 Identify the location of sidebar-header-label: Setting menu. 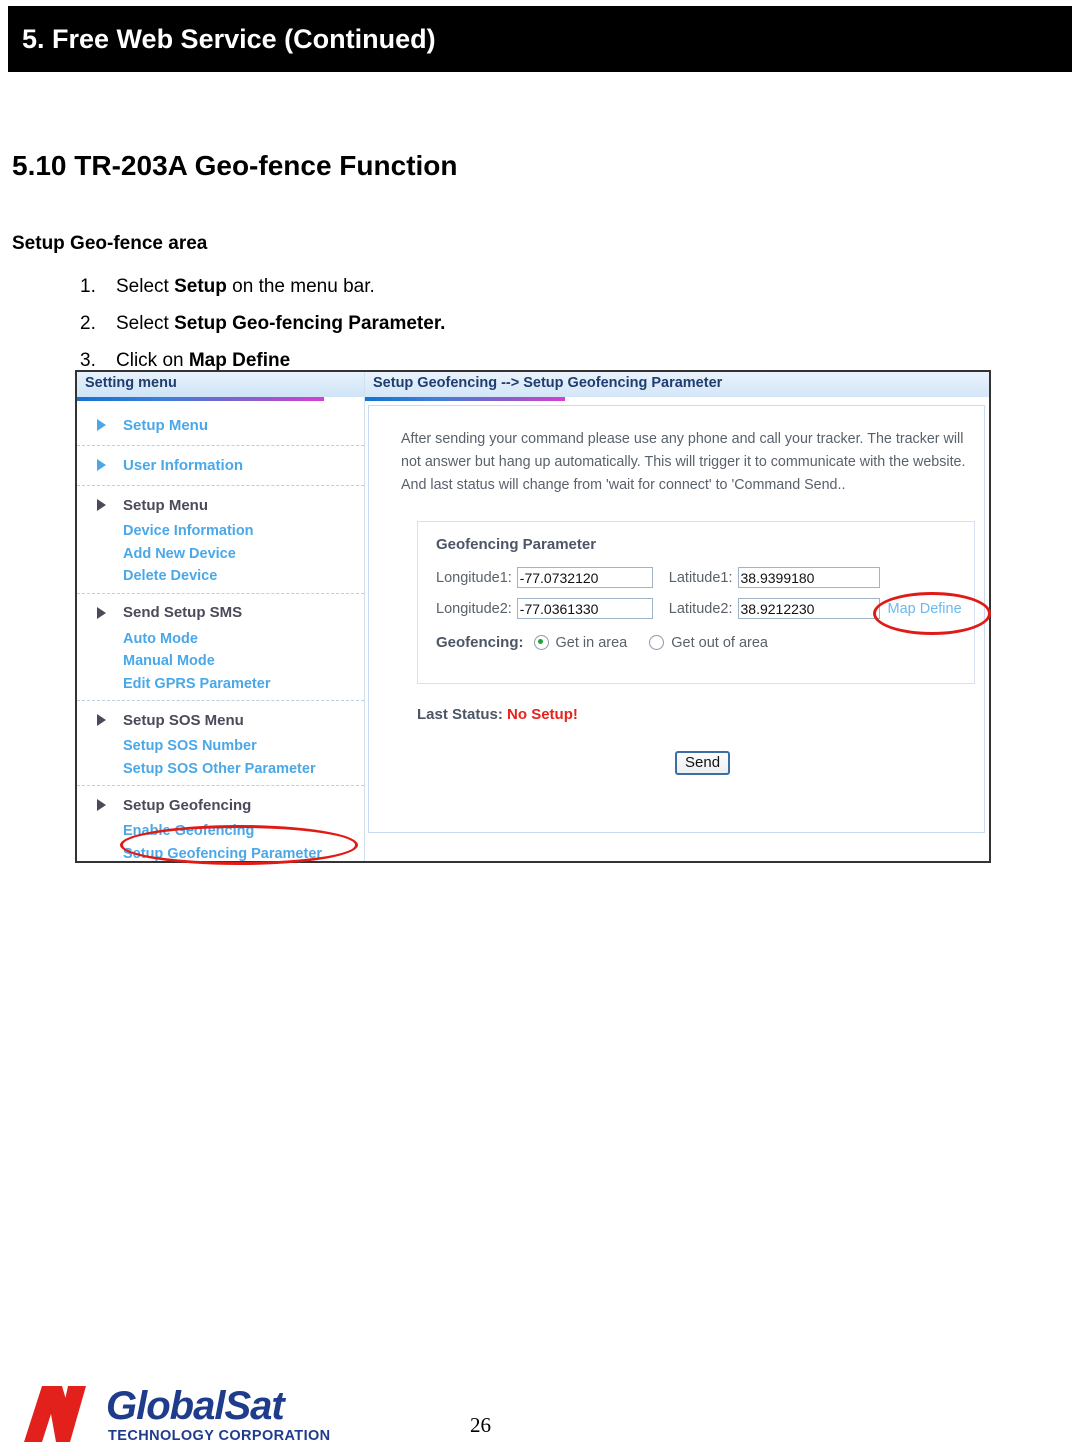
(131, 383).